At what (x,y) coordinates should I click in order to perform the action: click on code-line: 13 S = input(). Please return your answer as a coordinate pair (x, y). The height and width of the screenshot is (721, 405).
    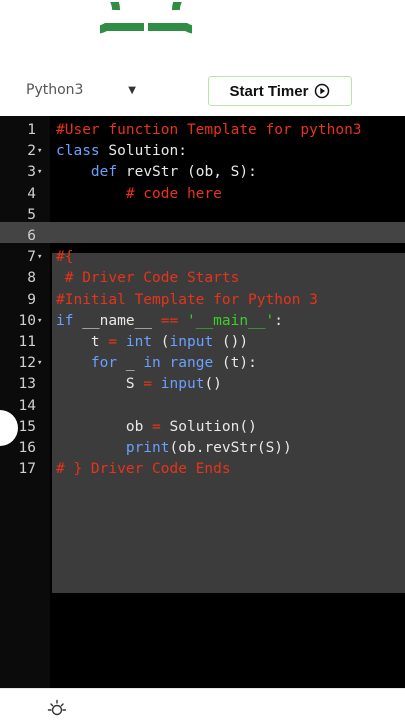
    Looking at the image, I should click on (202, 384).